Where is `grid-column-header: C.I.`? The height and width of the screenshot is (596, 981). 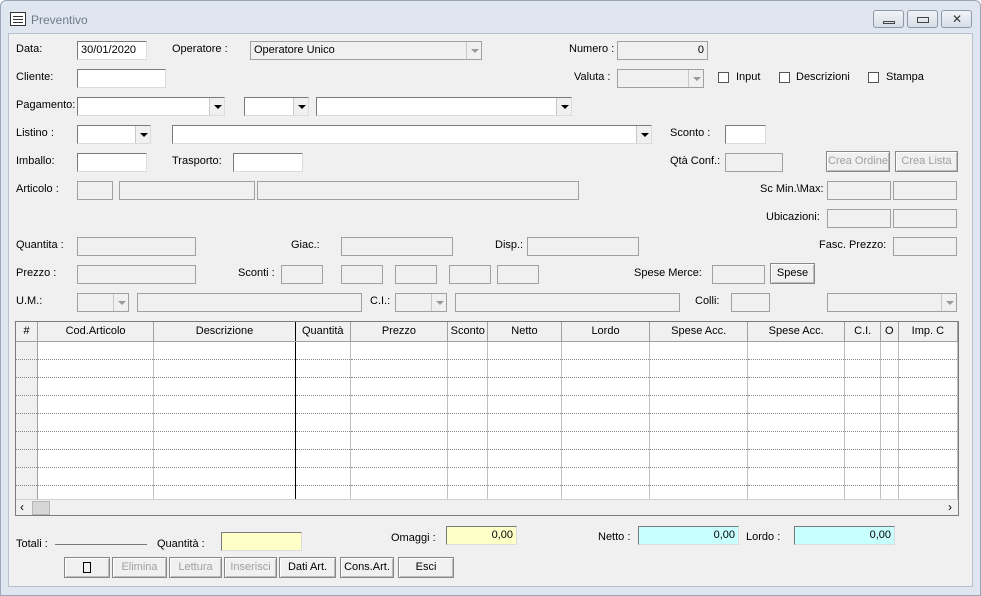 grid-column-header: C.I. is located at coordinates (862, 332).